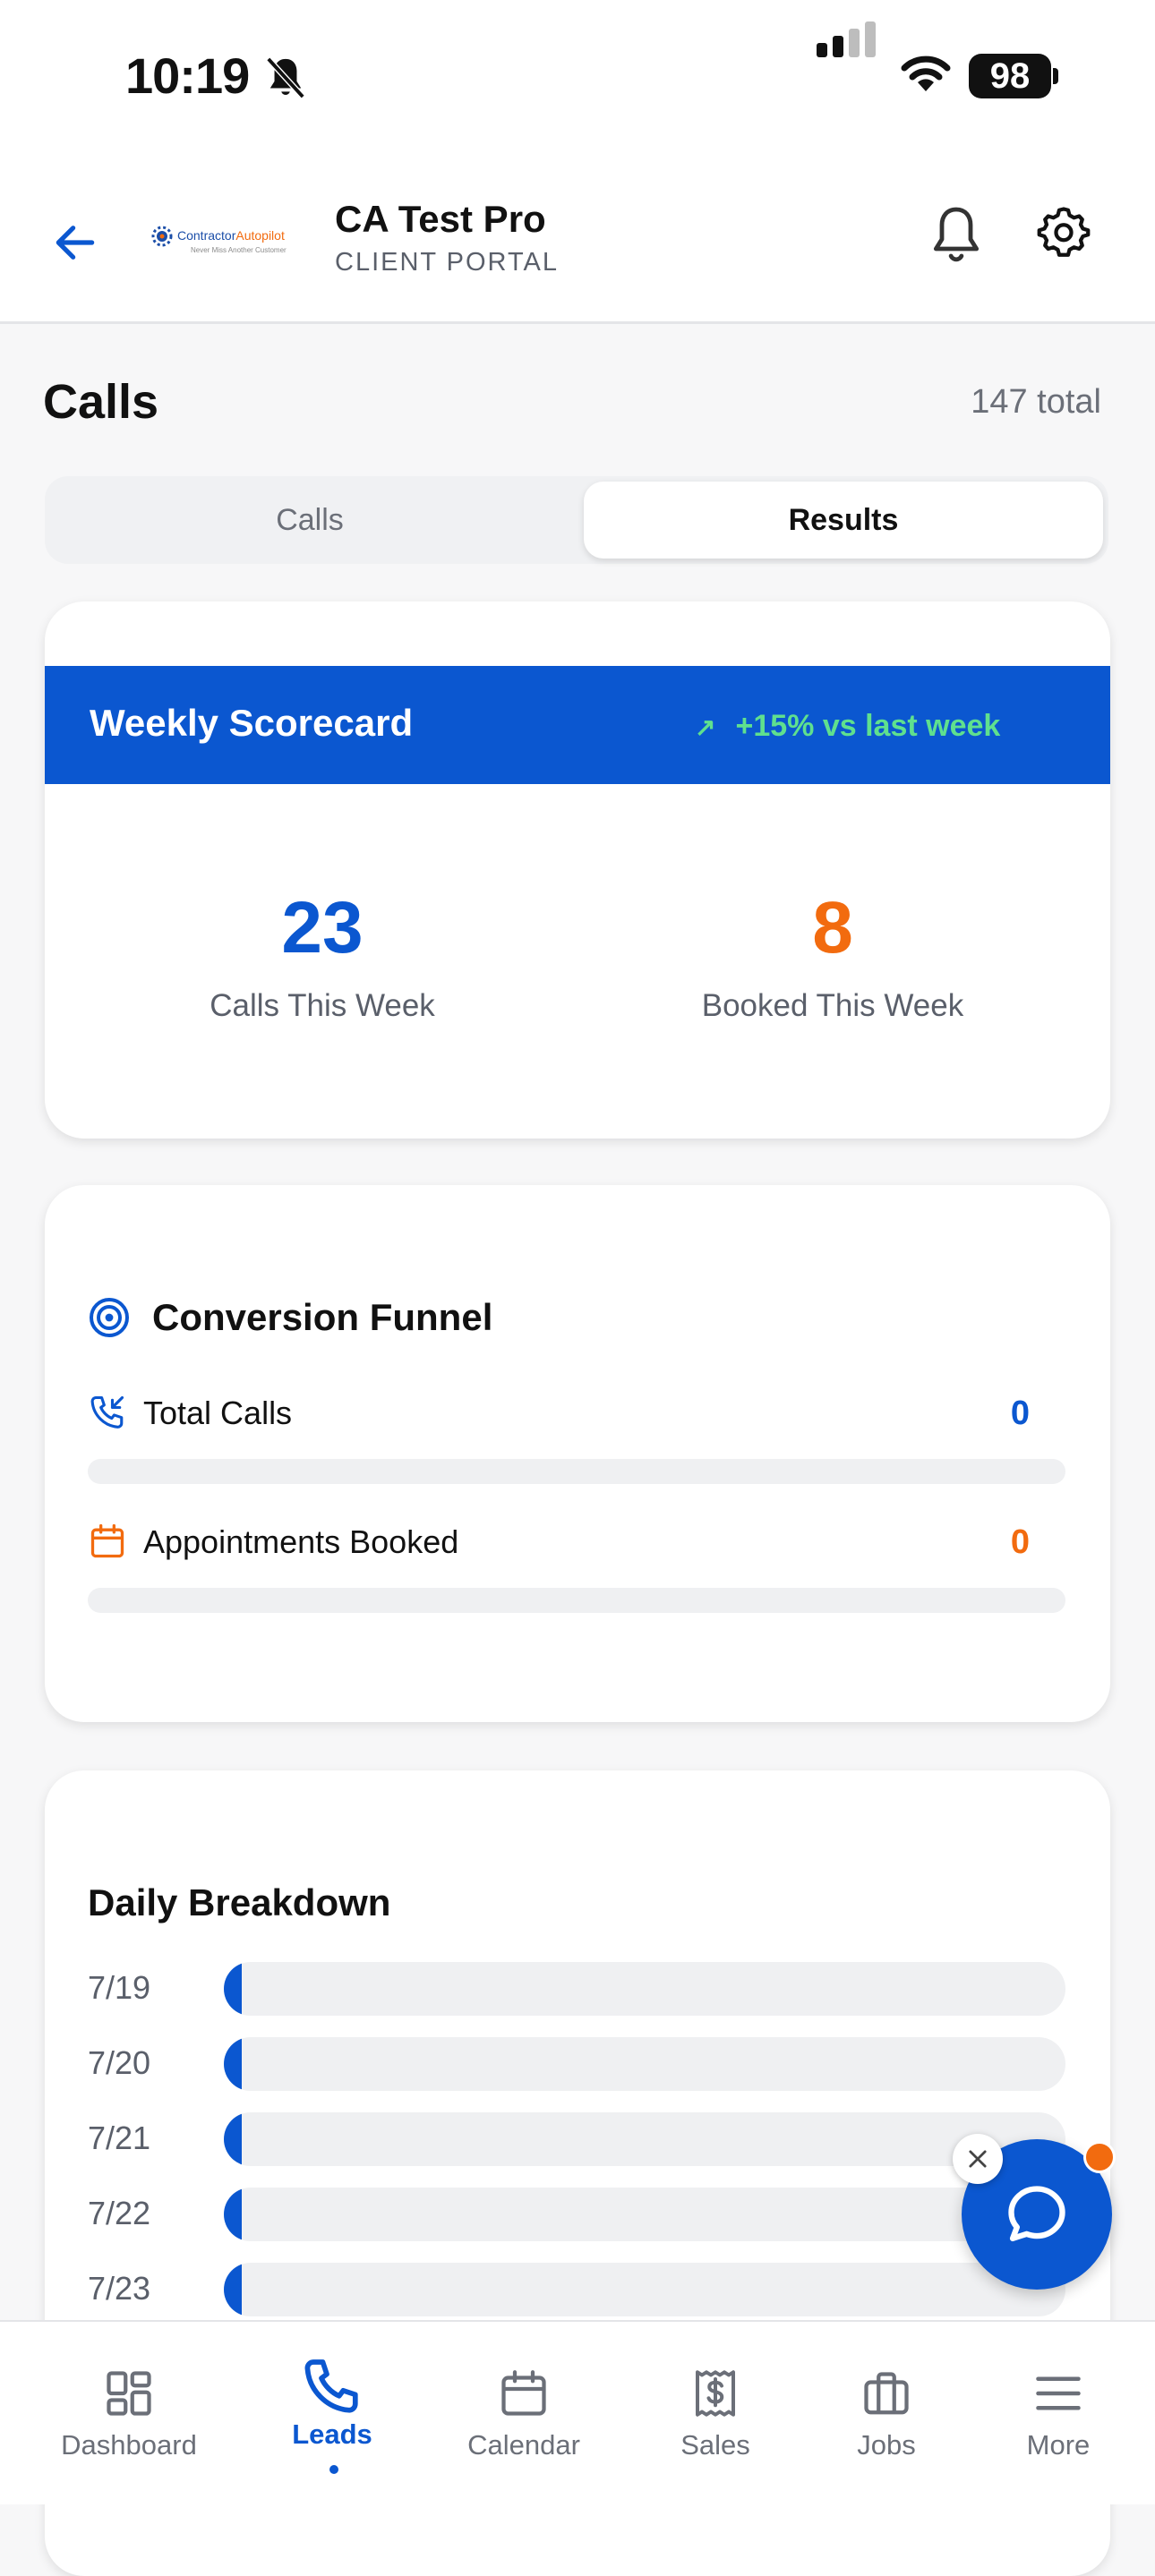 The width and height of the screenshot is (1155, 2576). I want to click on tab-results: Results, so click(843, 520).